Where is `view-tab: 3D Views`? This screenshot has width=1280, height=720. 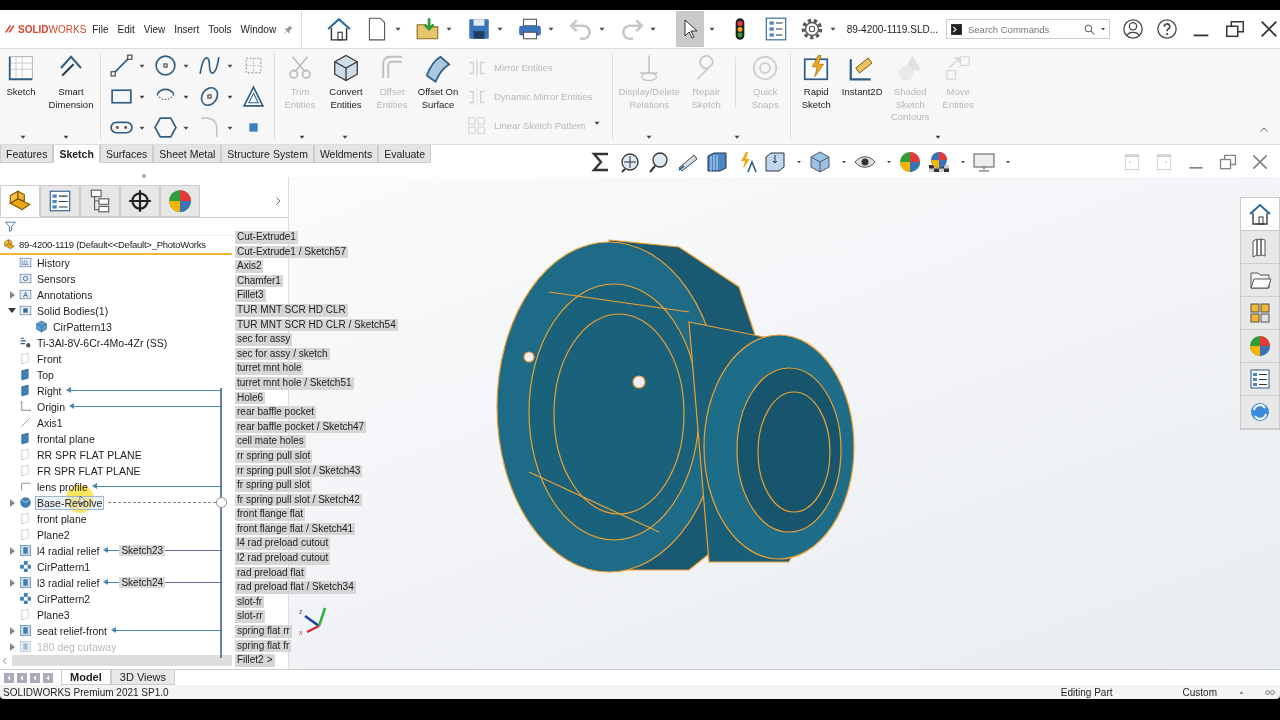 view-tab: 3D Views is located at coordinates (143, 677).